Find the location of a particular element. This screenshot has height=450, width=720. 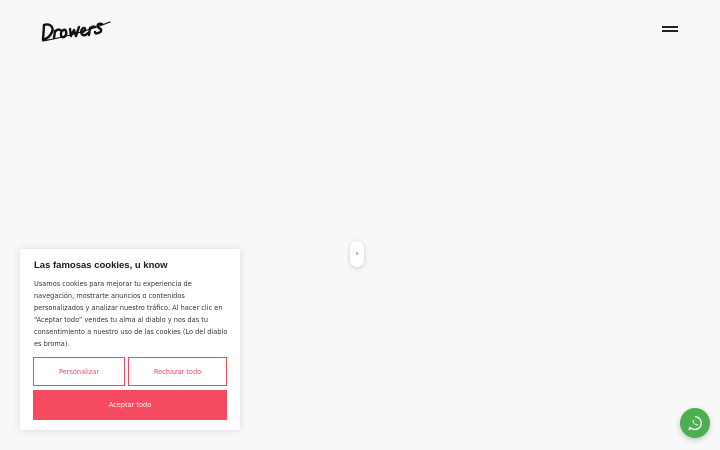

accept-all-cookies-button: Aceptar todo is located at coordinates (130, 405).